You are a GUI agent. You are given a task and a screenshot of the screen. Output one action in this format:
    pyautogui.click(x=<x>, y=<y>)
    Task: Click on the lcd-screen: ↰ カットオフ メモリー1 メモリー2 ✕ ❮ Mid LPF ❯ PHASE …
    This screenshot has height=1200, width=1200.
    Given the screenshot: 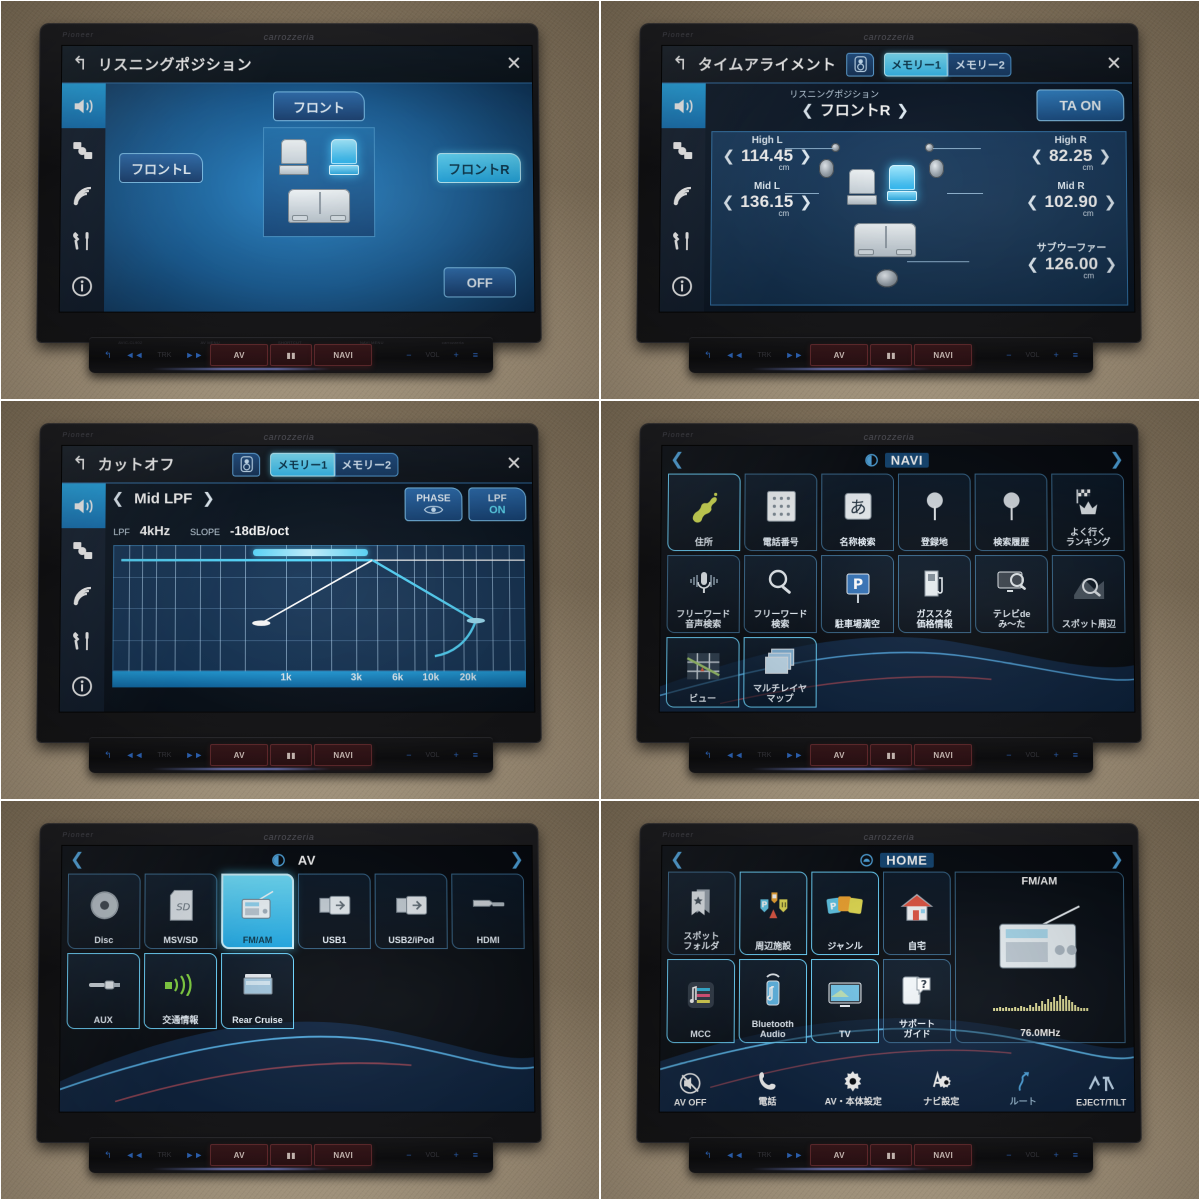 What is the action you would take?
    pyautogui.click(x=297, y=578)
    